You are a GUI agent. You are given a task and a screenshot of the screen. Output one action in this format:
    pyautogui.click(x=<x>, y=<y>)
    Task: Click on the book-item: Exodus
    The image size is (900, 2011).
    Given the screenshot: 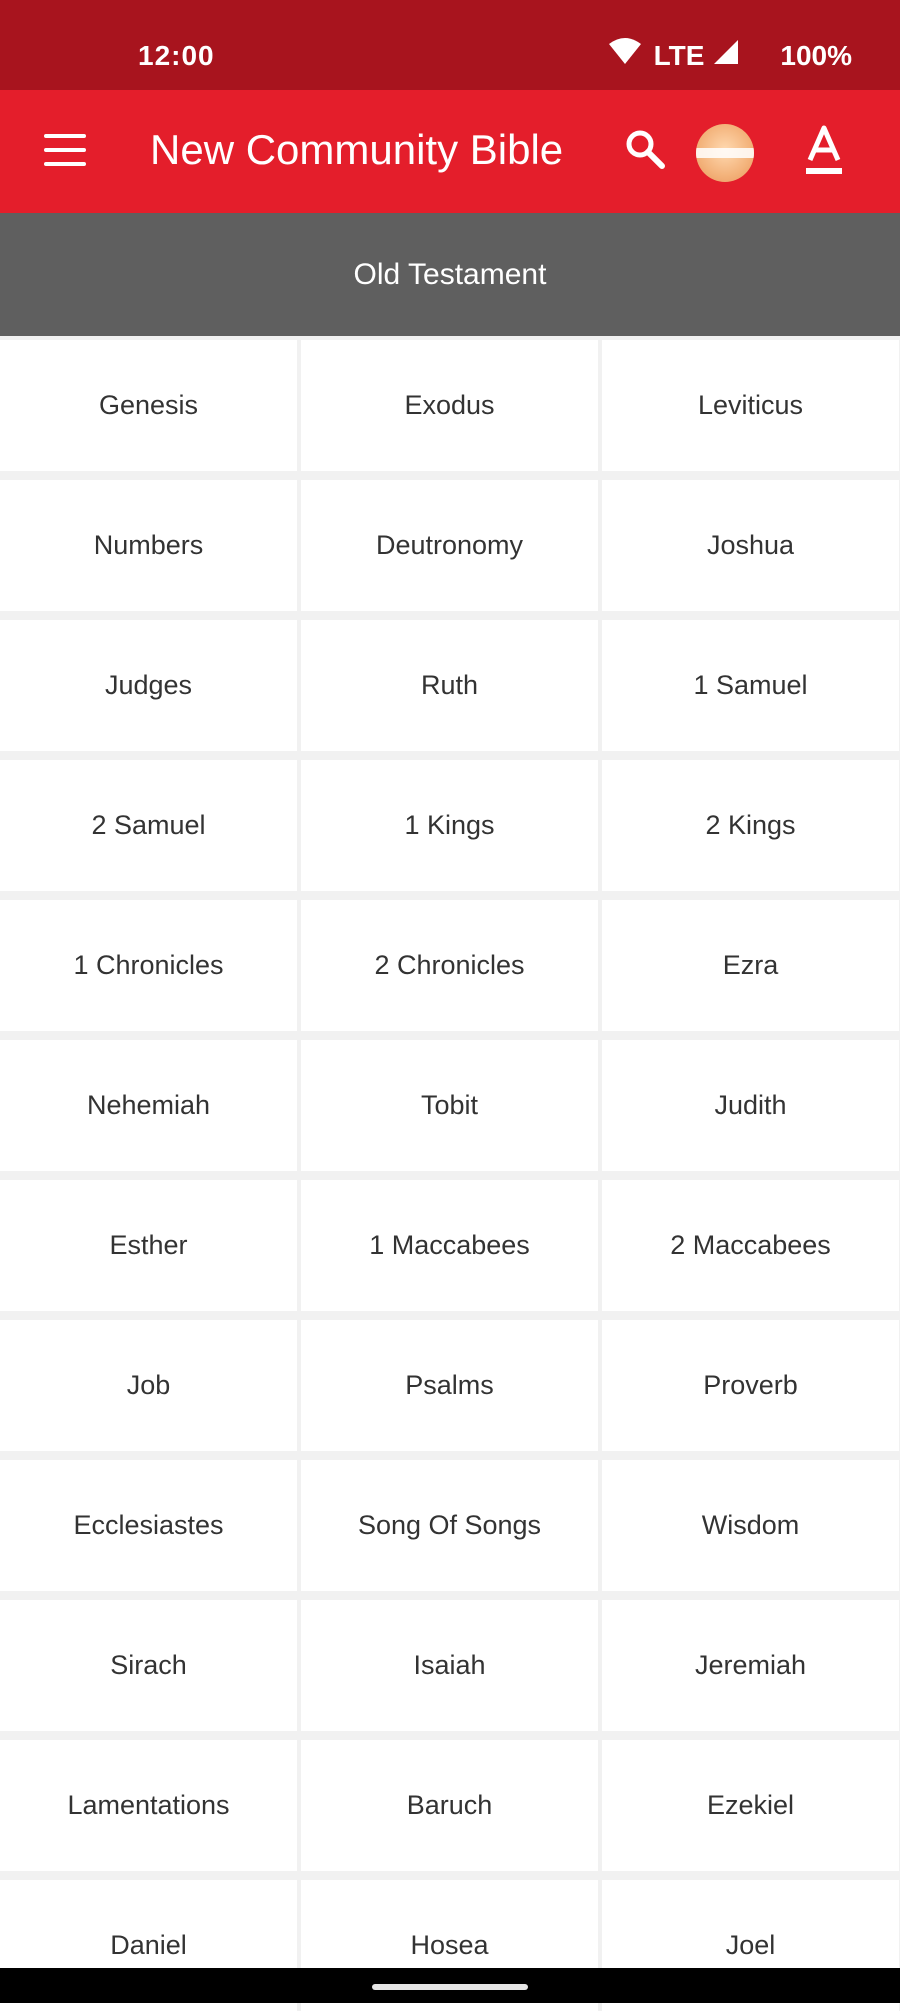 What is the action you would take?
    pyautogui.click(x=449, y=405)
    